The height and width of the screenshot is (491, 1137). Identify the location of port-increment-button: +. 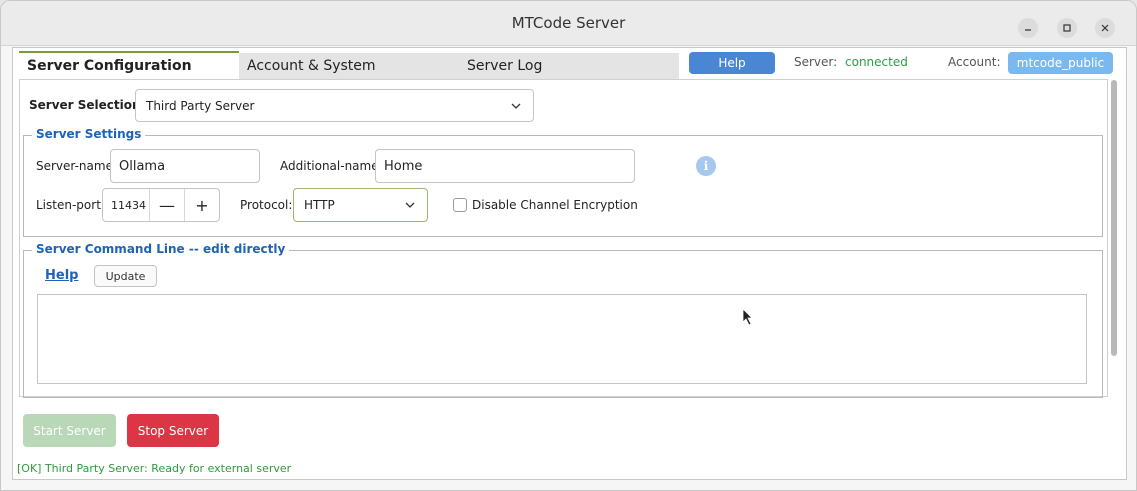
(202, 205).